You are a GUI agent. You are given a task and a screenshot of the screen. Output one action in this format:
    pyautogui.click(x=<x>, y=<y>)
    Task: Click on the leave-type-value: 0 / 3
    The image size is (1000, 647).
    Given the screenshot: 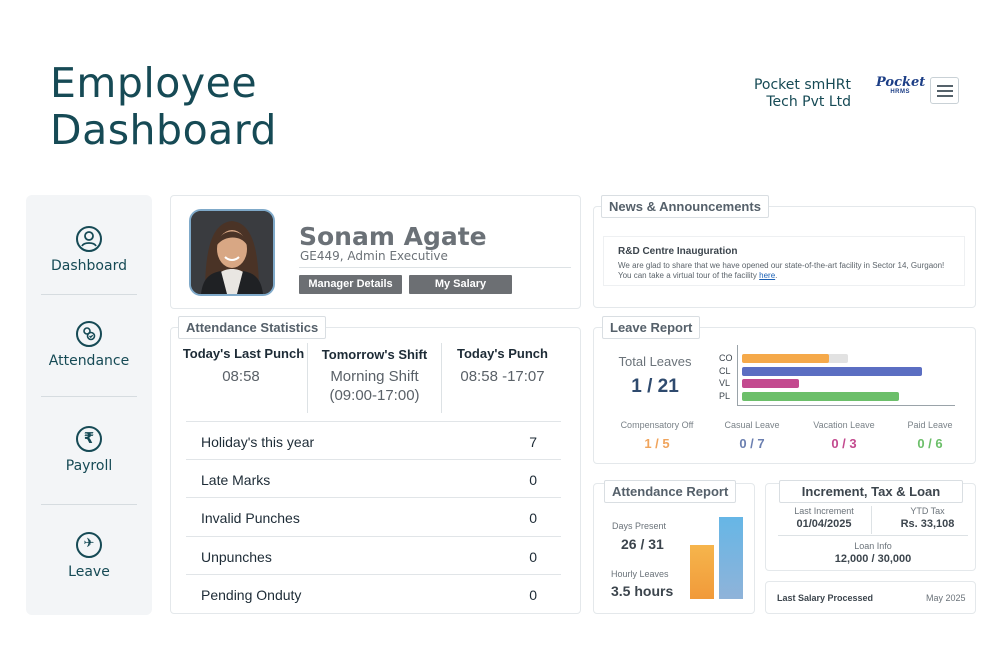 What is the action you would take?
    pyautogui.click(x=844, y=443)
    